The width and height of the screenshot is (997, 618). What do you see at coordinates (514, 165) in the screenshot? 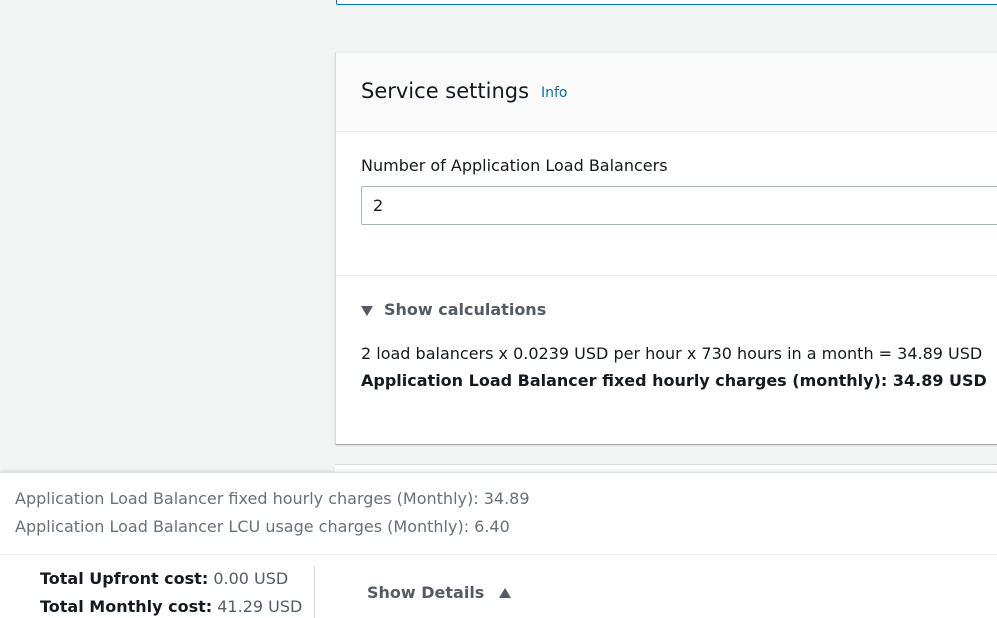
I see `load-balancer-count-label: Number of Application Load Balancers` at bounding box center [514, 165].